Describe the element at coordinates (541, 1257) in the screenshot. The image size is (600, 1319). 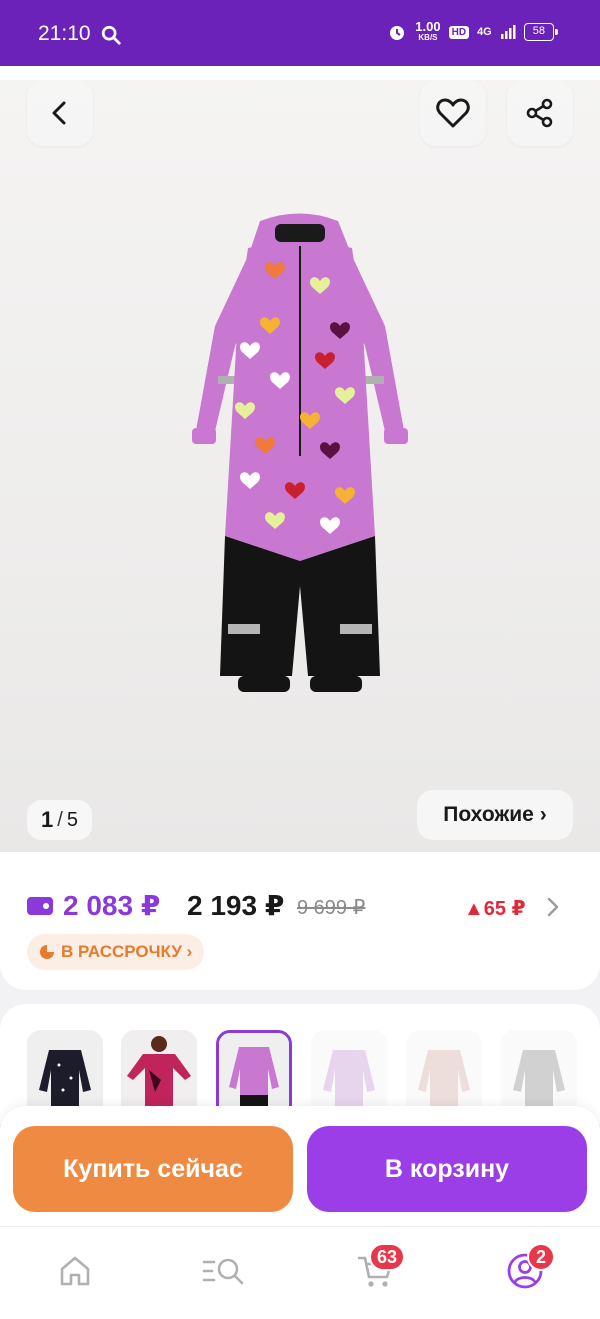
I see `profile-badge: 2` at that location.